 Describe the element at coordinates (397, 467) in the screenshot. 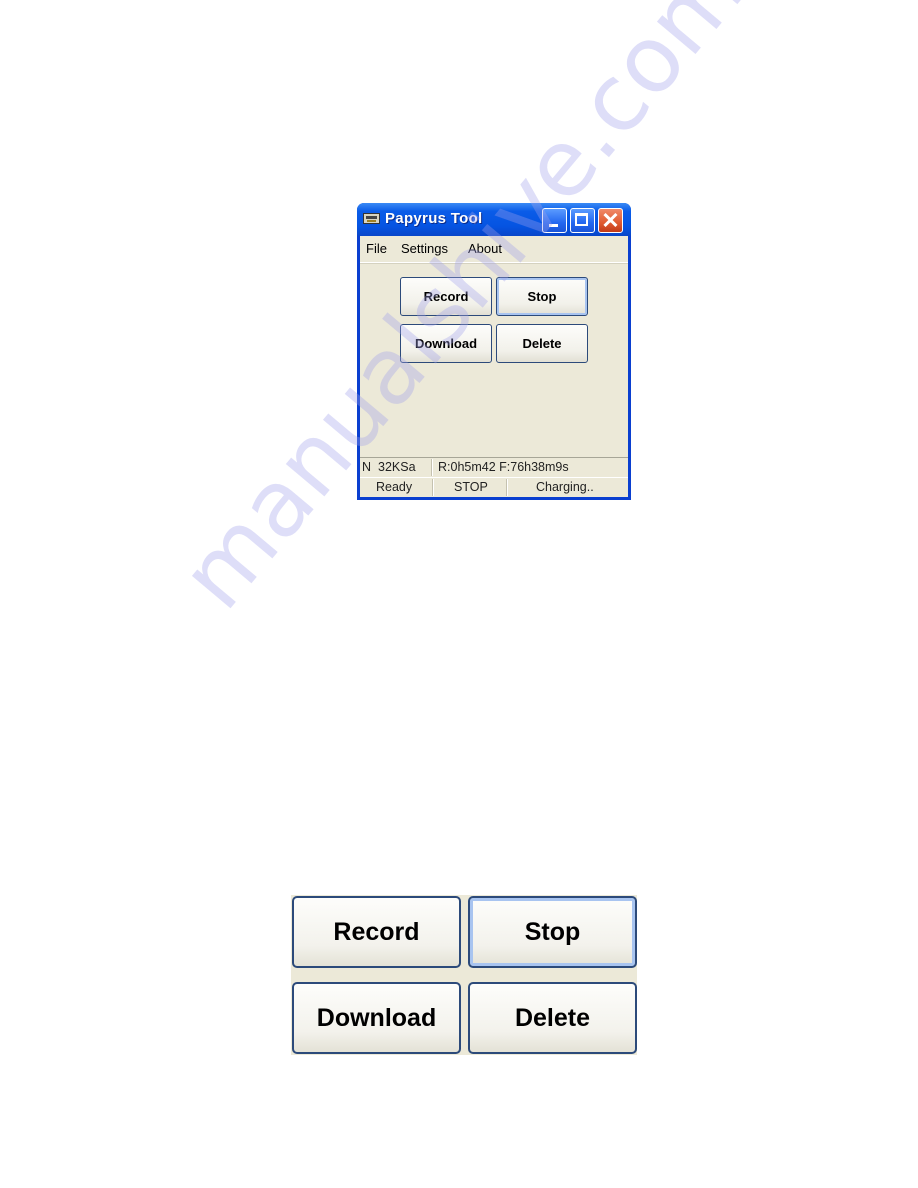

I see `status-sample-rate: 32KSa` at that location.